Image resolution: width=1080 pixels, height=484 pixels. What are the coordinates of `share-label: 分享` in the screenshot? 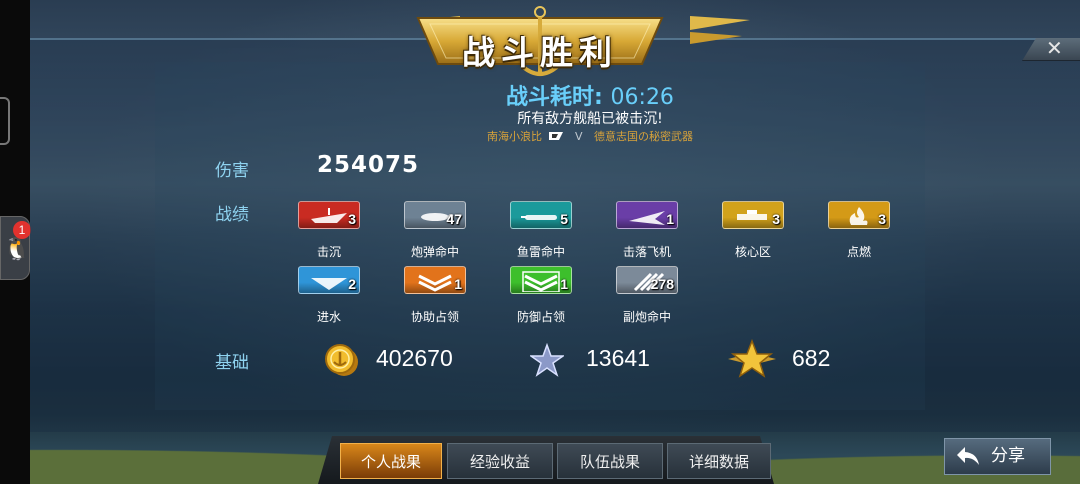 It's located at (1008, 456).